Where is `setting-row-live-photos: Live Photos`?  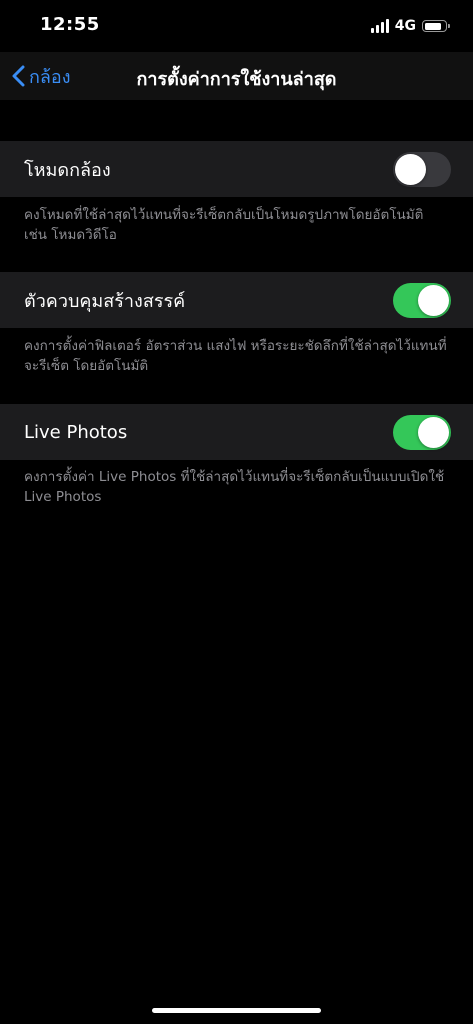 setting-row-live-photos: Live Photos is located at coordinates (236, 432).